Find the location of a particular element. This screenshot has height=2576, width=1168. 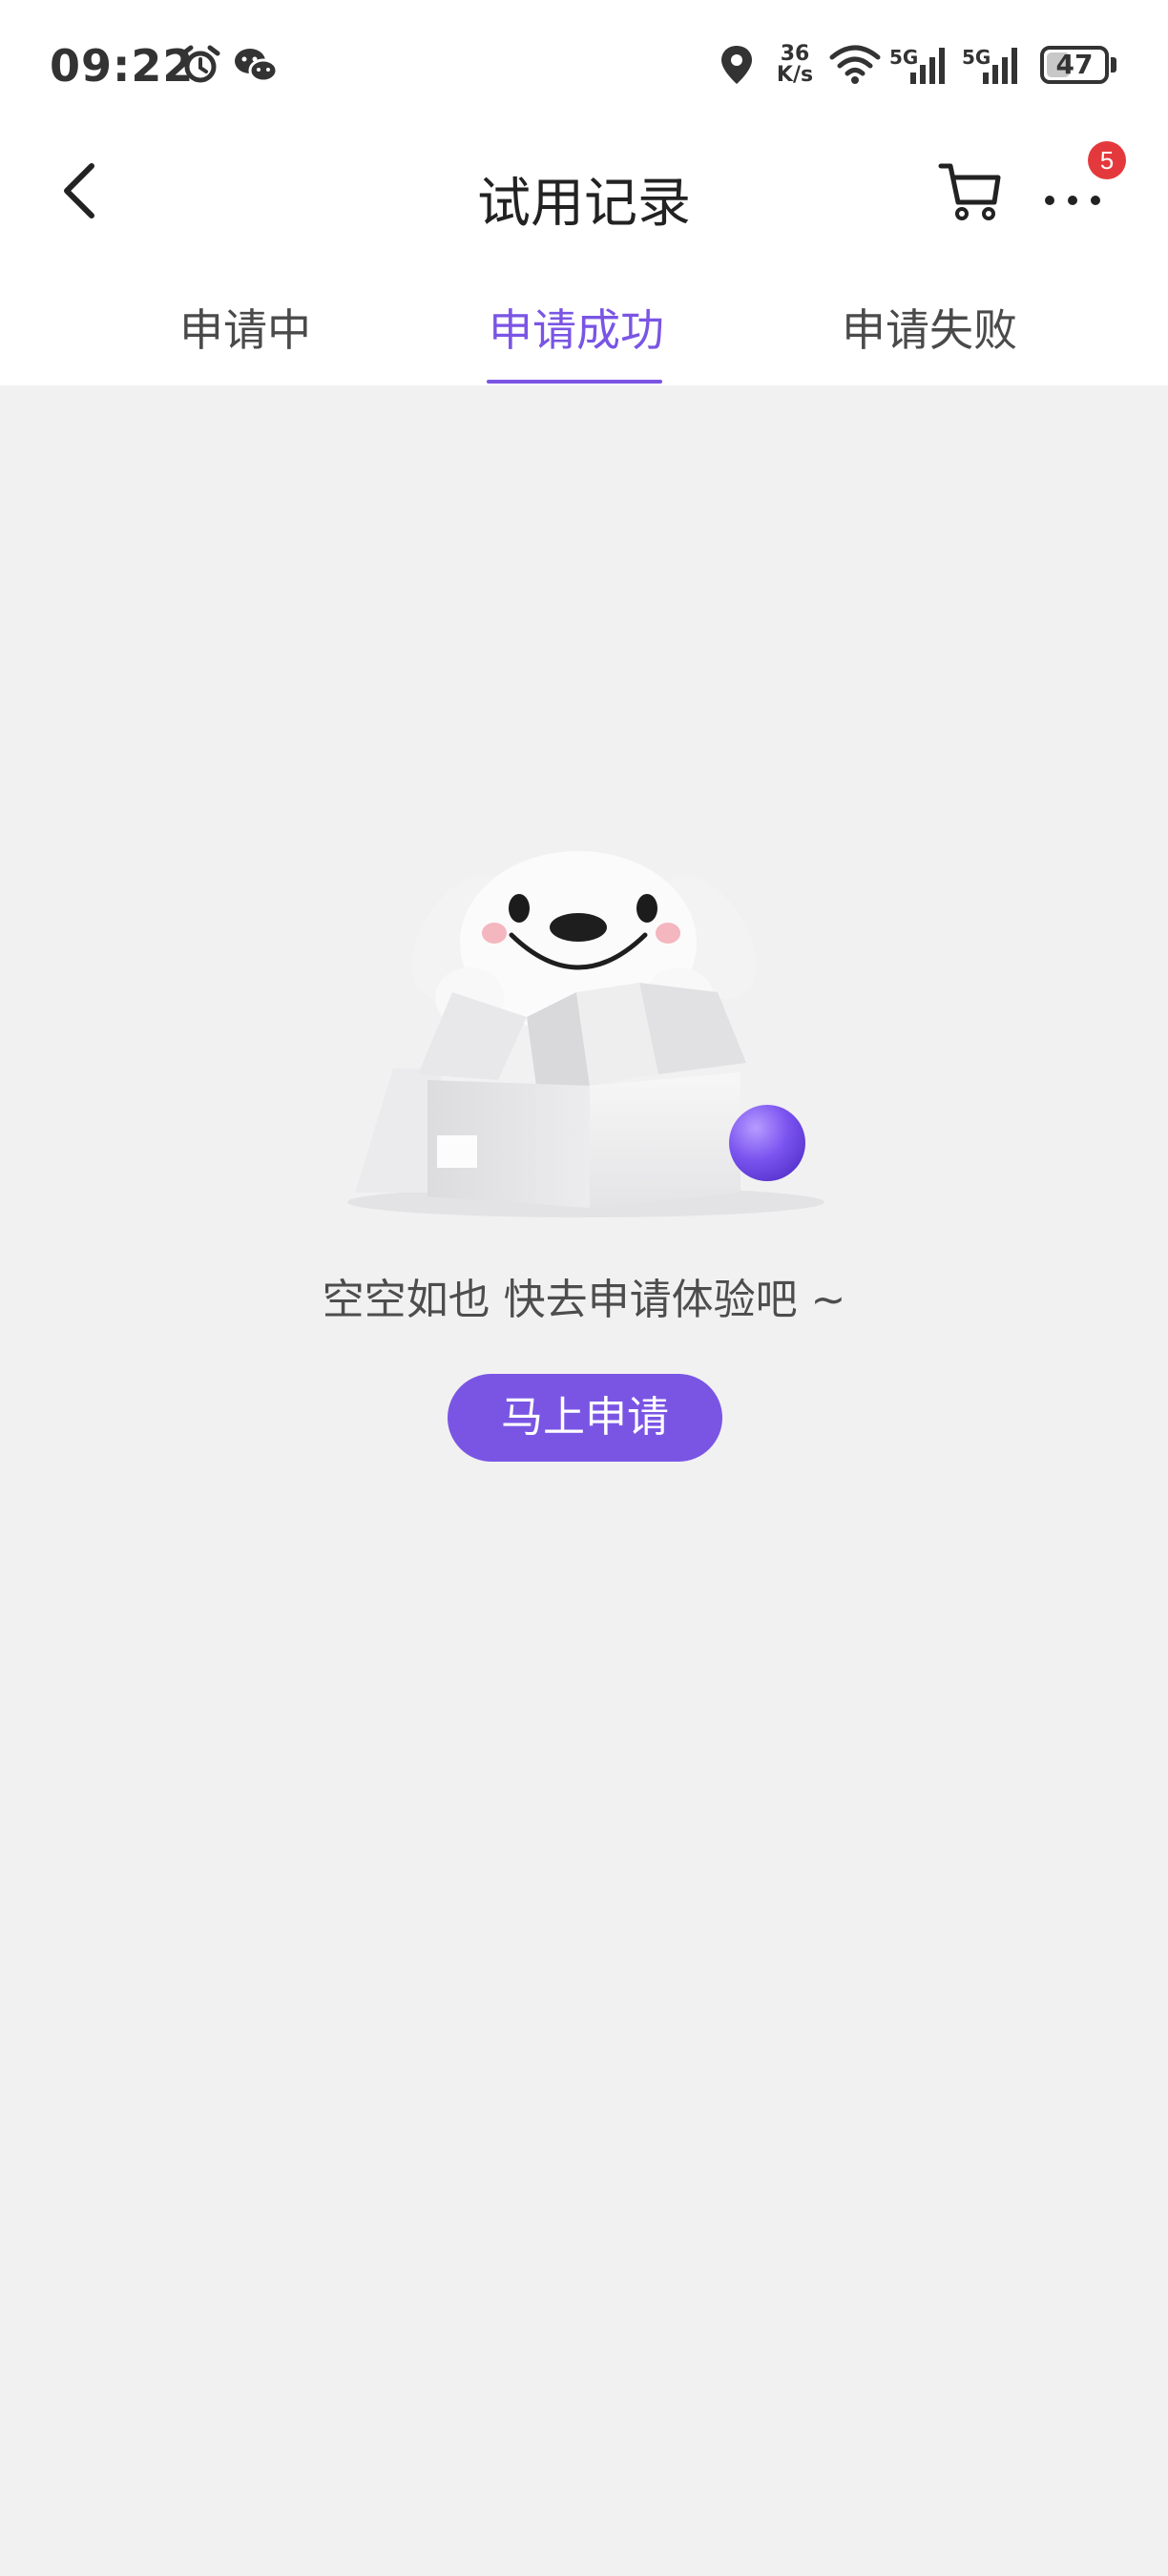

tab-bar: 申请中 申请成功 申请失败 is located at coordinates (584, 335).